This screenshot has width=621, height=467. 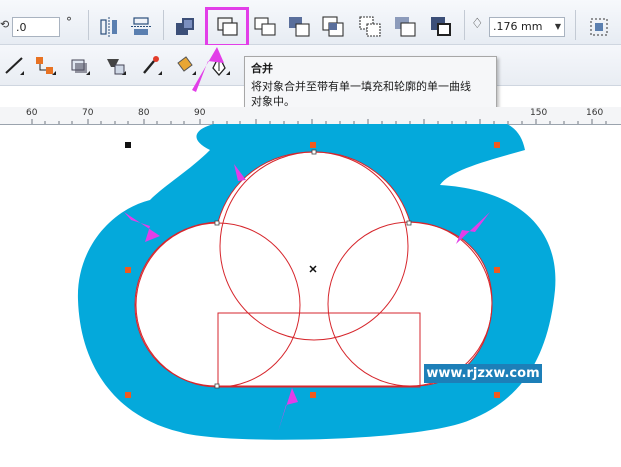 I want to click on dimension-tool-icon, so click(x=15, y=66).